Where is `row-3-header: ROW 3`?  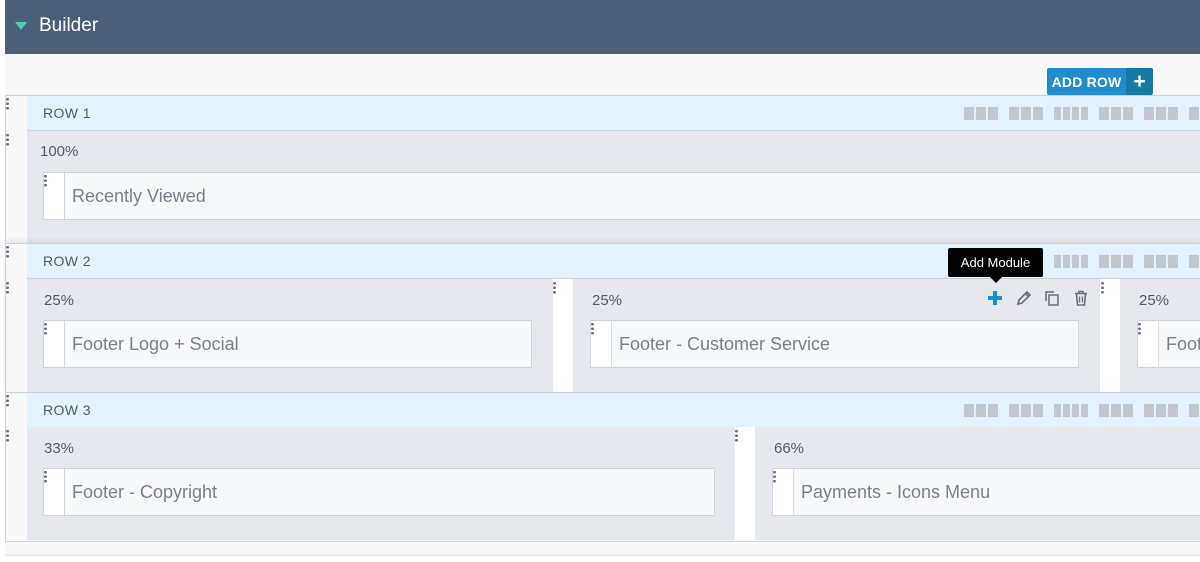
row-3-header: ROW 3 is located at coordinates (613, 410).